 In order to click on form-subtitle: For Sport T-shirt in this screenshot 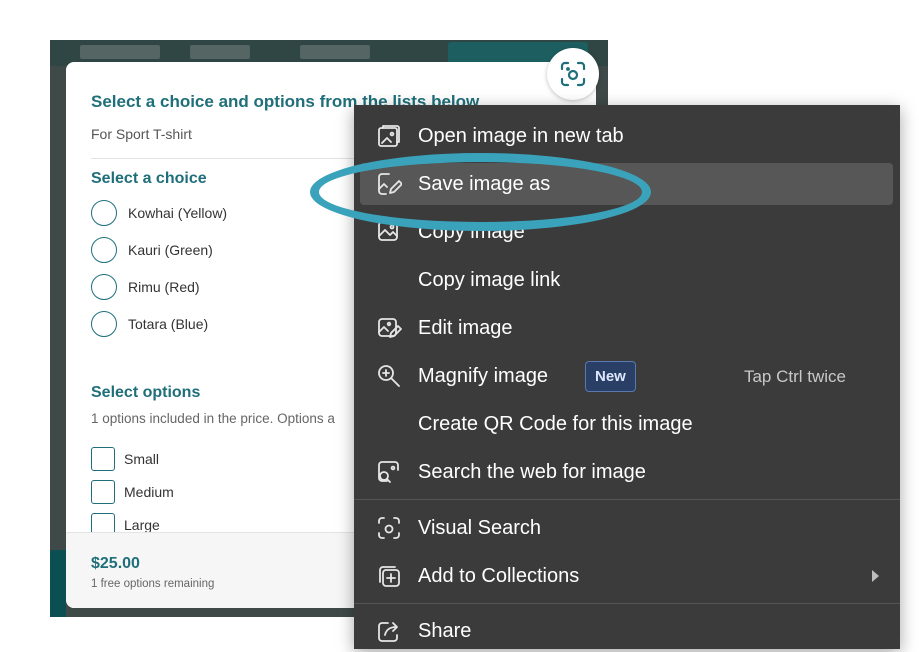, I will do `click(141, 134)`.